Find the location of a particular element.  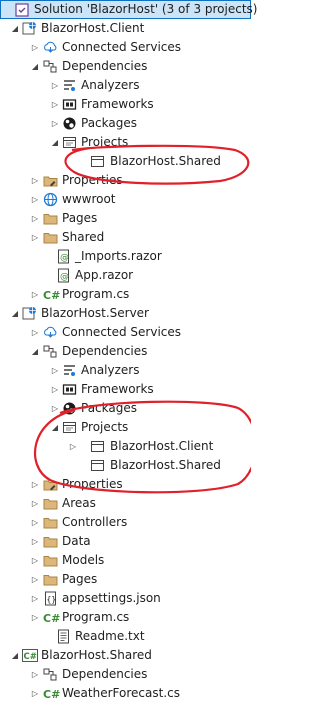

tree-row-client-packages: ▷ Packages is located at coordinates (125, 123).